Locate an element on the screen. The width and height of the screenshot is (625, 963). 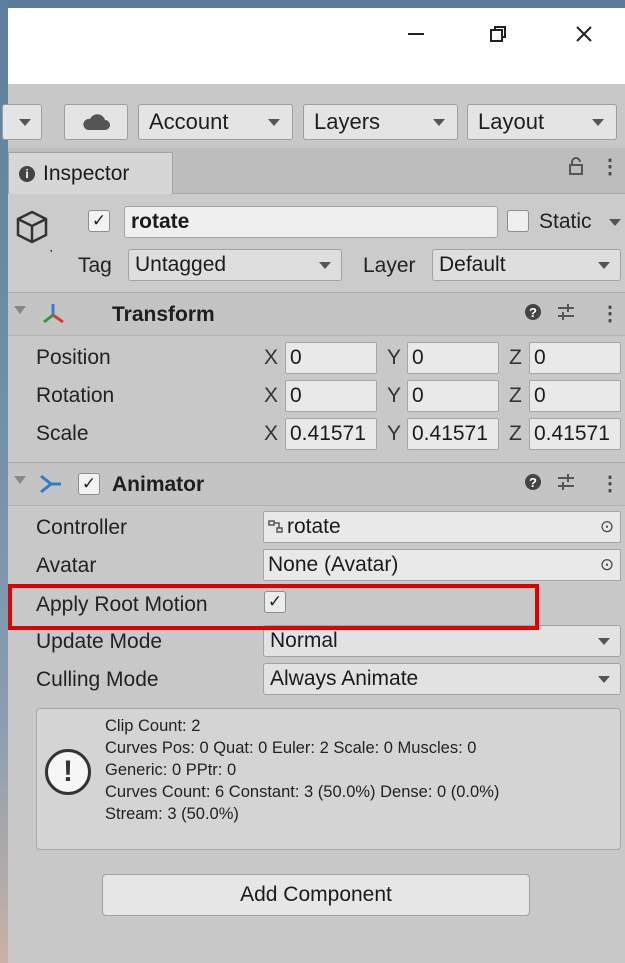
update-mode-label: Update Mode is located at coordinates (99, 641).